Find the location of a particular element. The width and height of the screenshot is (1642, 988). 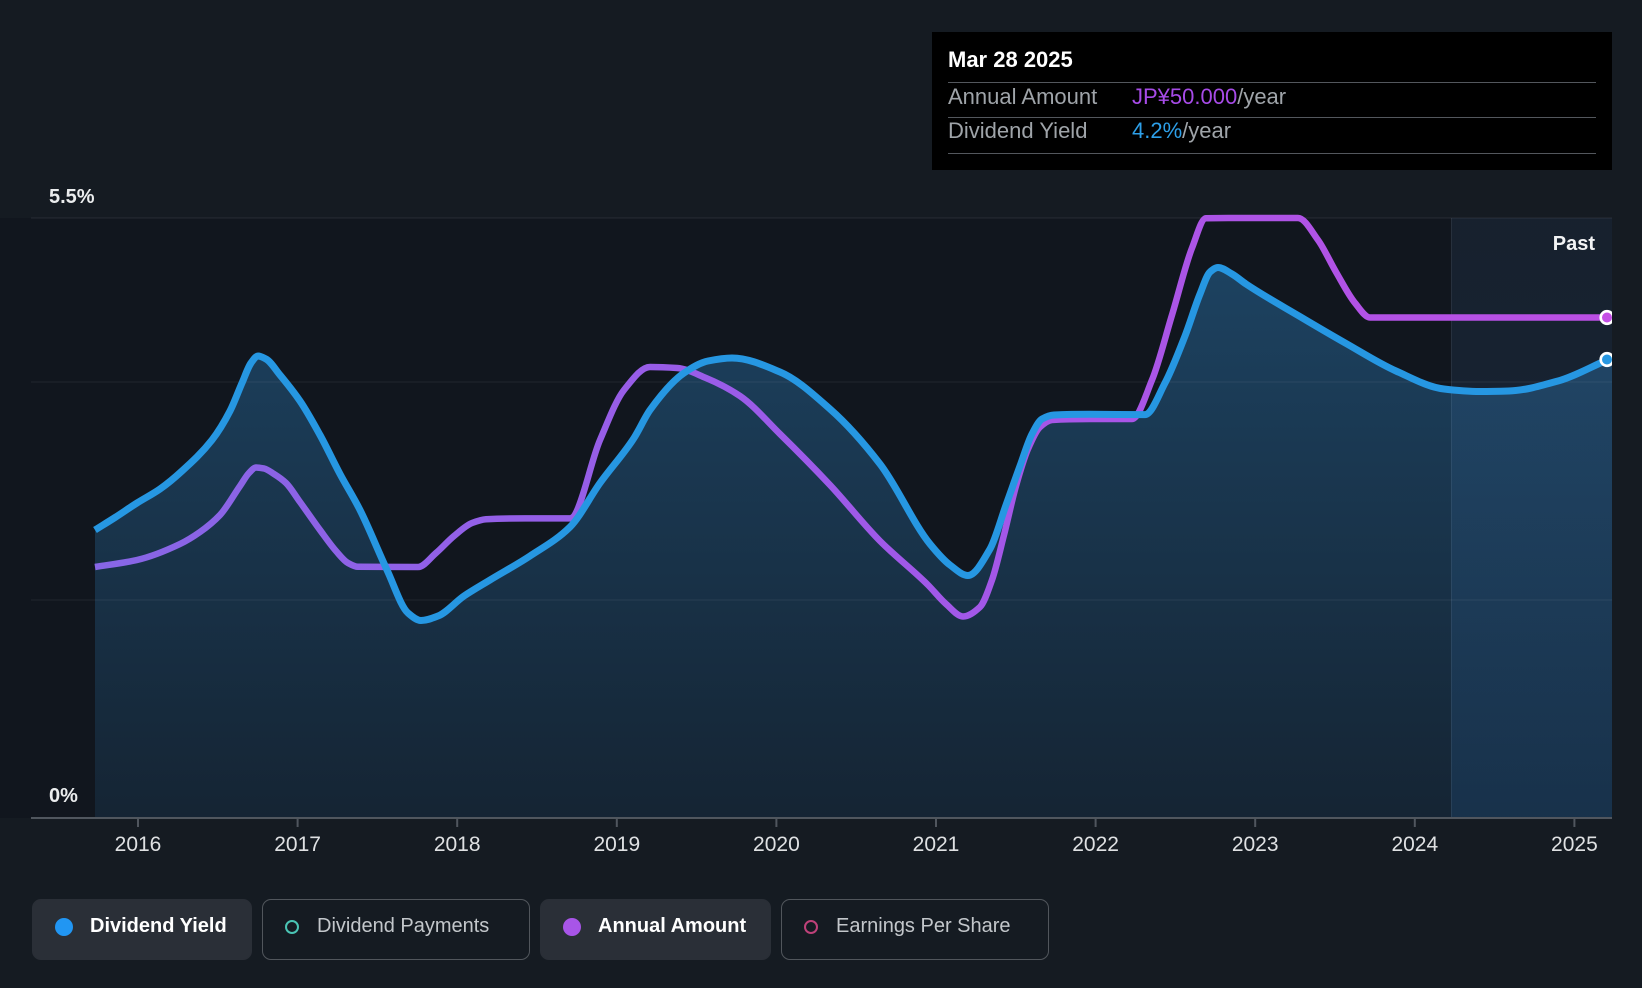

svg-text: 2018 is located at coordinates (457, 844).